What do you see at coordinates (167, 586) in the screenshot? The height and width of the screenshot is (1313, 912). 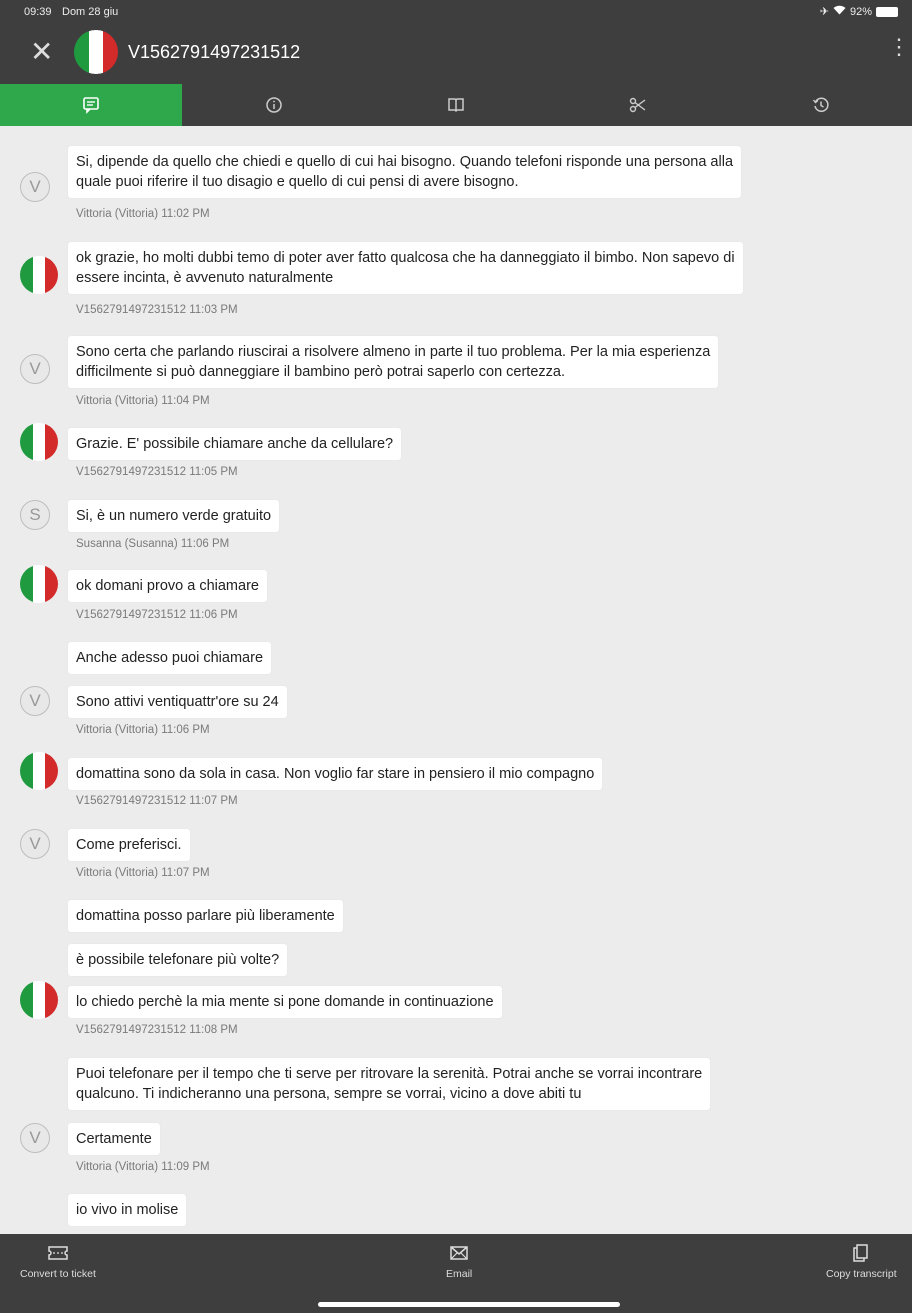 I see `message-bubble: ok domani provo a chiamare` at bounding box center [167, 586].